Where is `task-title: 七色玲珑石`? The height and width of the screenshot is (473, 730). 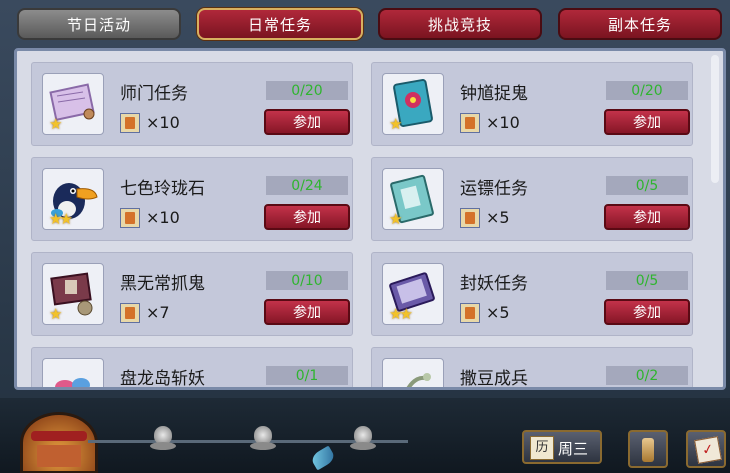
task-title: 七色玲珑石 is located at coordinates (162, 189).